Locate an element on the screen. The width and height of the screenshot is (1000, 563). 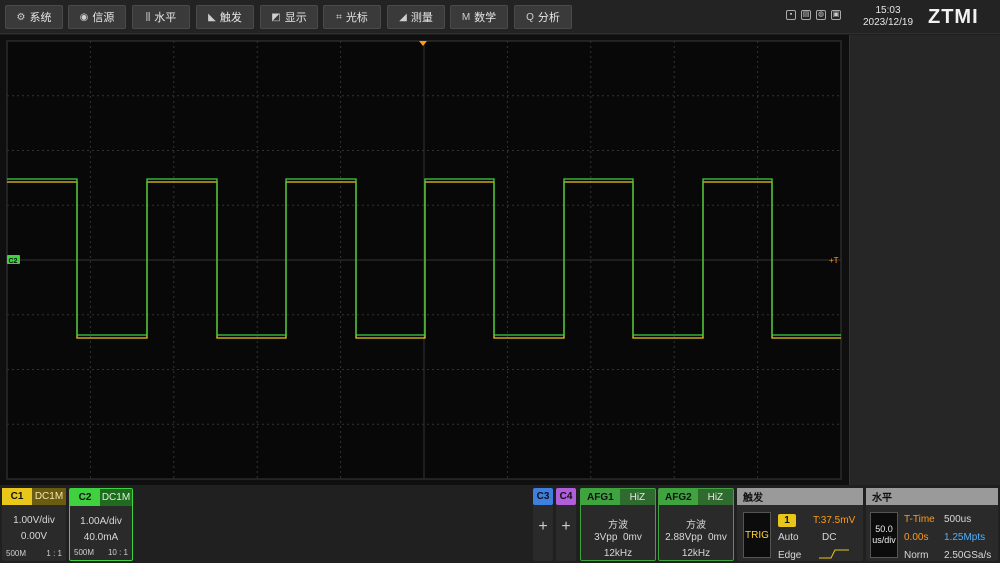
channel-2-card: C2 DC1M 1.00A/div 40.0mA 500M 10 : 1 is located at coordinates (101, 524).